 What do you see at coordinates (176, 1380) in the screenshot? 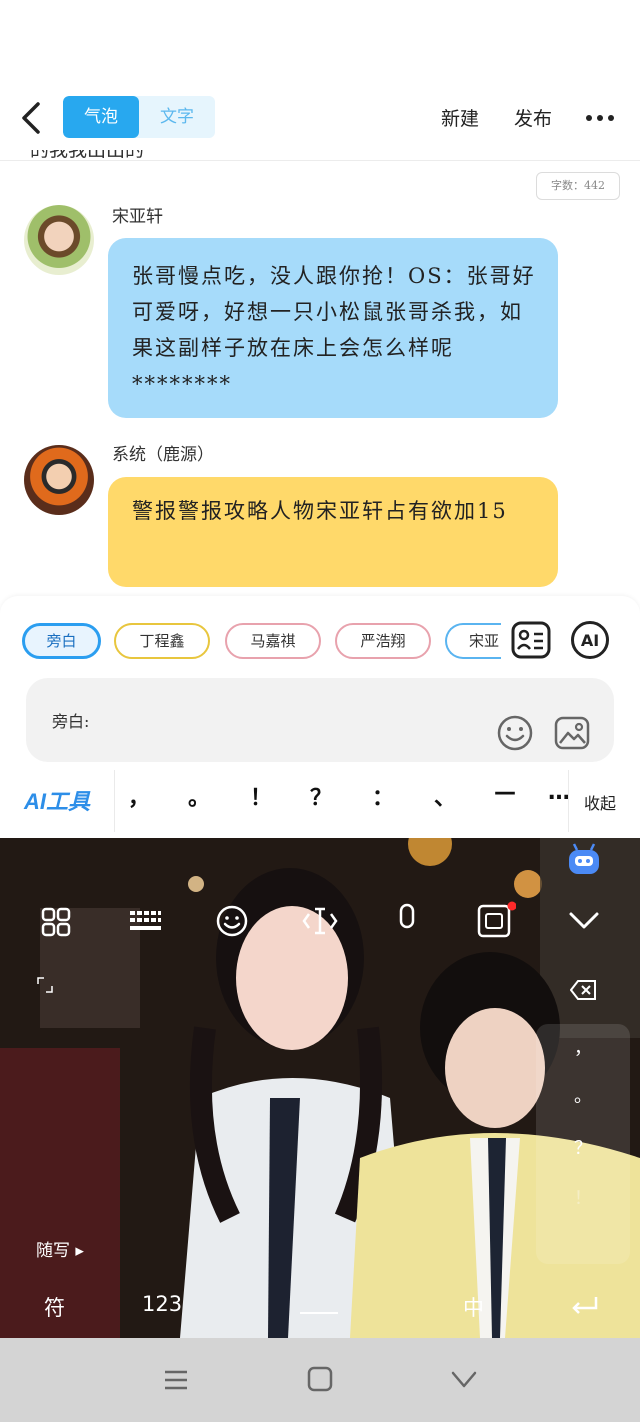
I see `menu-icon` at bounding box center [176, 1380].